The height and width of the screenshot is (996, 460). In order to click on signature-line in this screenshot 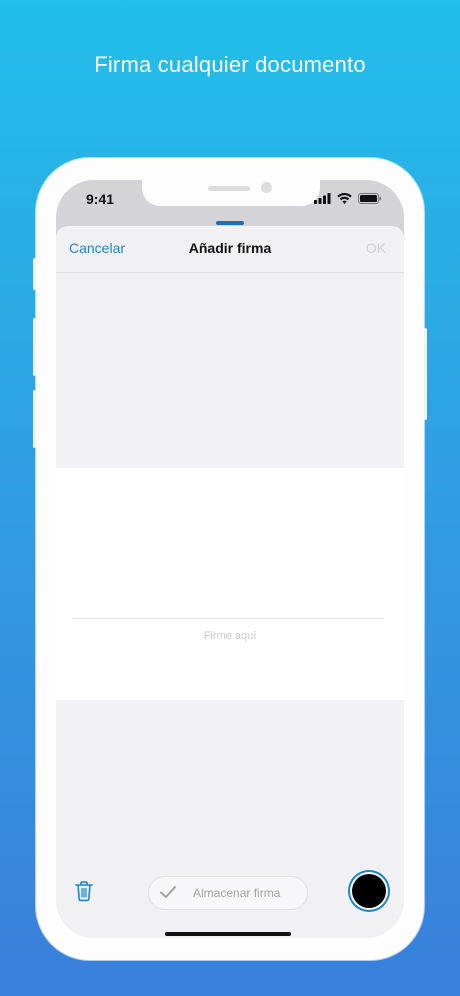, I will do `click(228, 618)`.